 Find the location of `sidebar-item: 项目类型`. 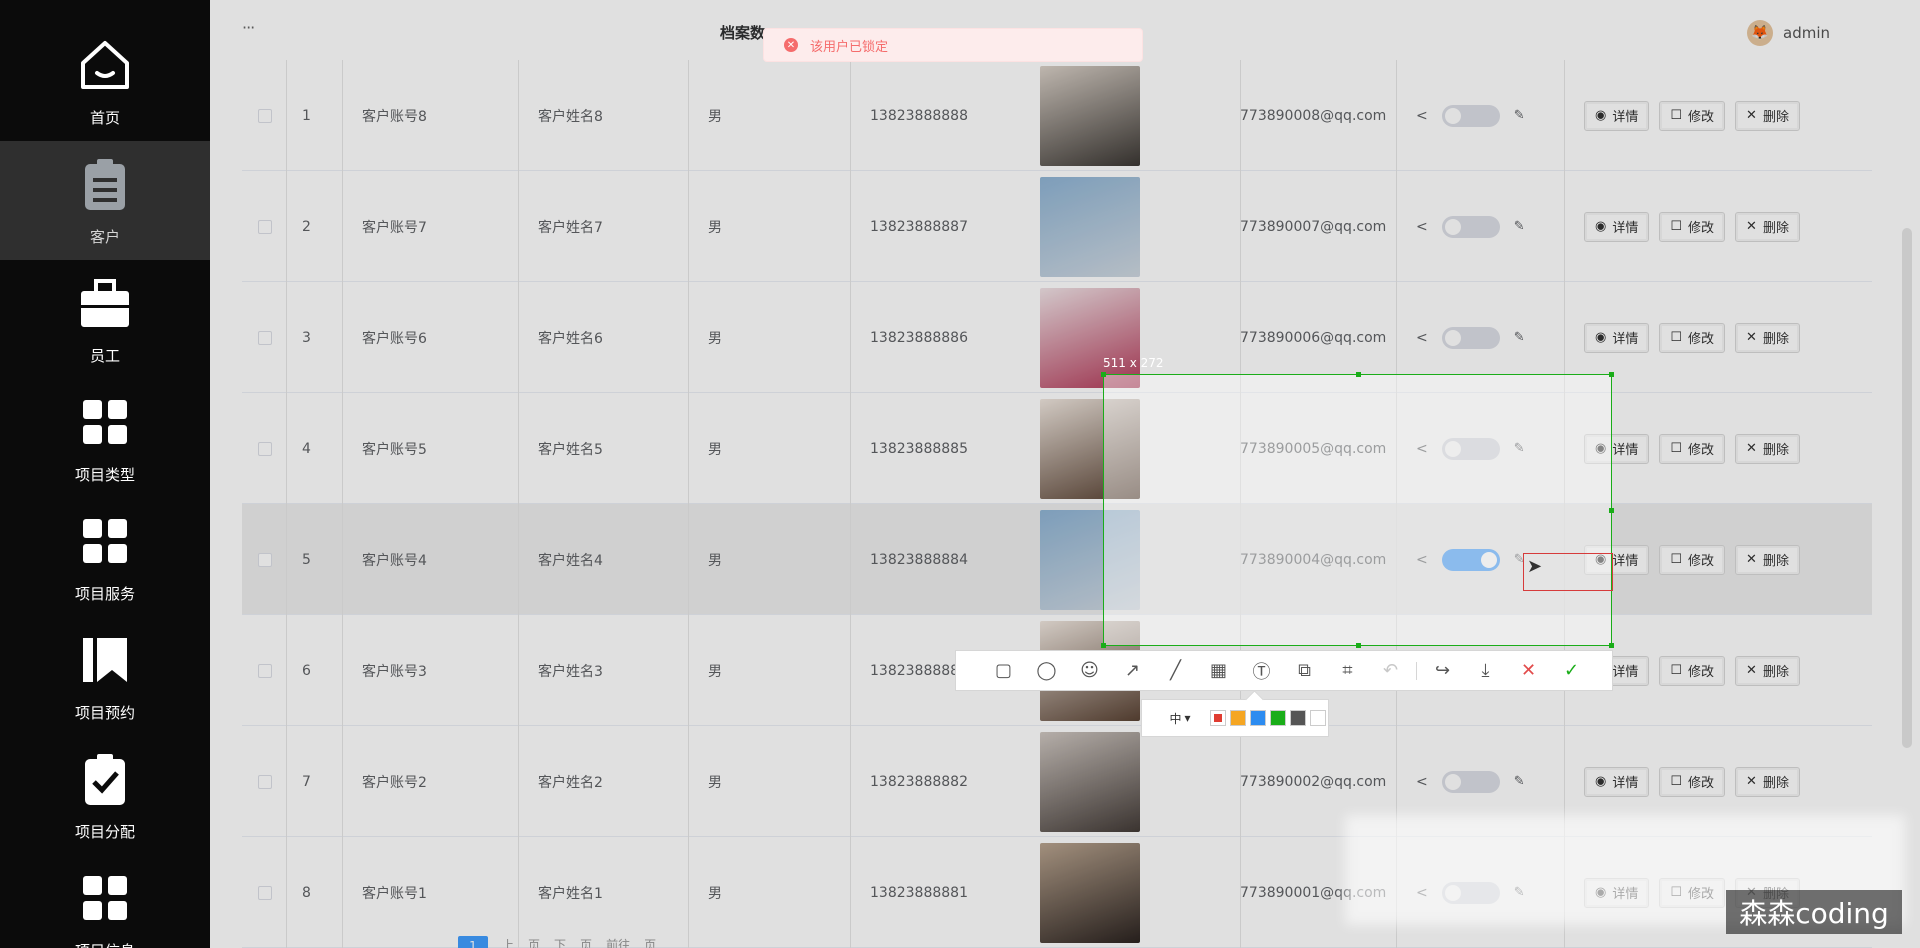

sidebar-item: 项目类型 is located at coordinates (105, 438).